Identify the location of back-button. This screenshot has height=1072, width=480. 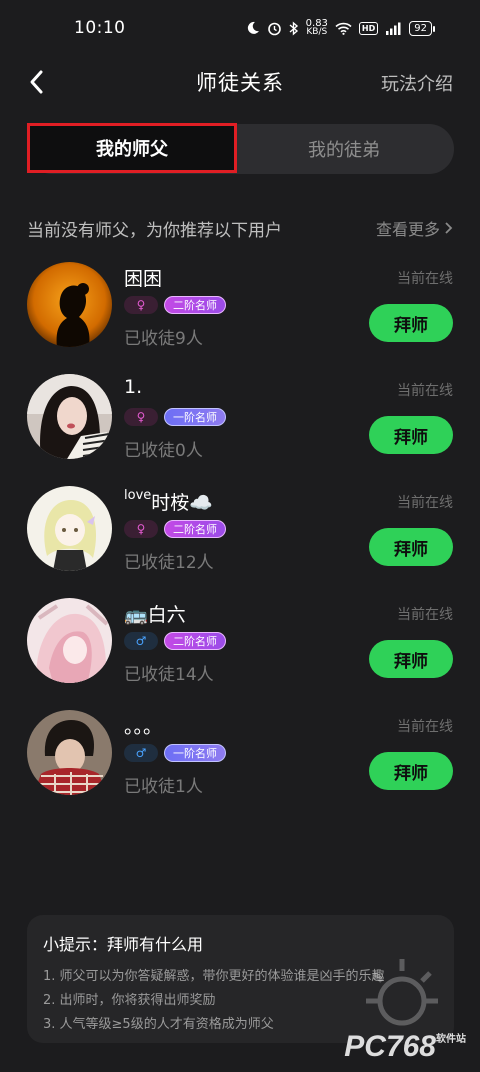
(38, 82).